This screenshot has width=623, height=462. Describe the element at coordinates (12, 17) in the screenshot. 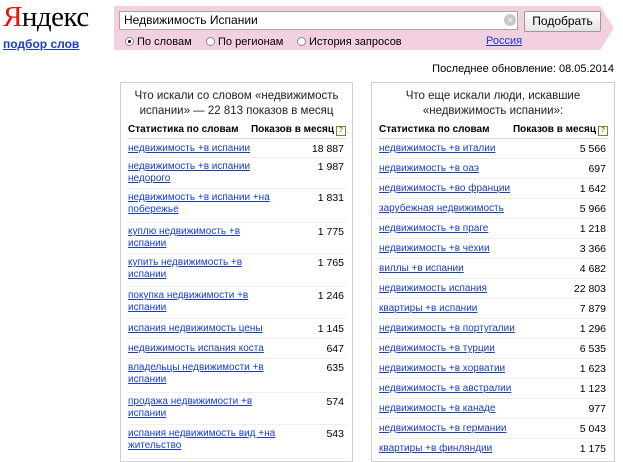

I see `logo-first-letter: Я` at that location.